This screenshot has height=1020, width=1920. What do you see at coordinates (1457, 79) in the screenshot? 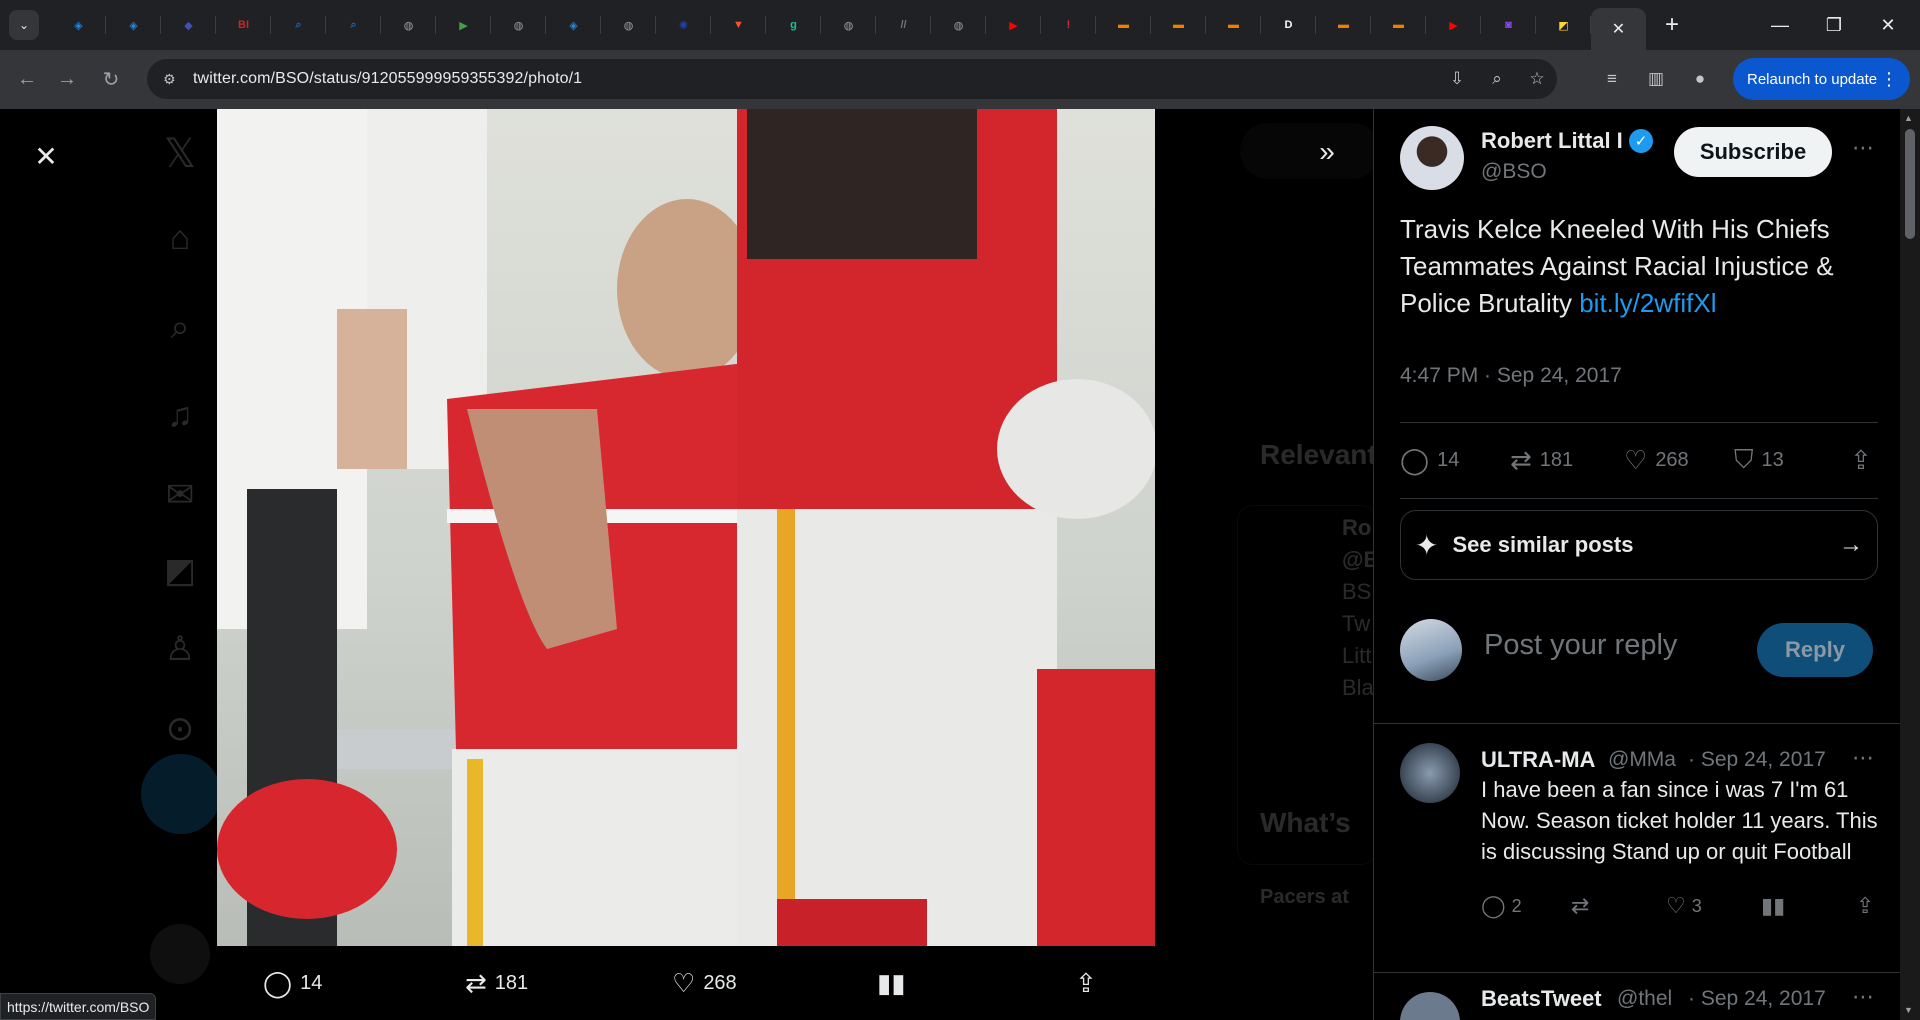
I see `install-app-icon: ⇩` at bounding box center [1457, 79].